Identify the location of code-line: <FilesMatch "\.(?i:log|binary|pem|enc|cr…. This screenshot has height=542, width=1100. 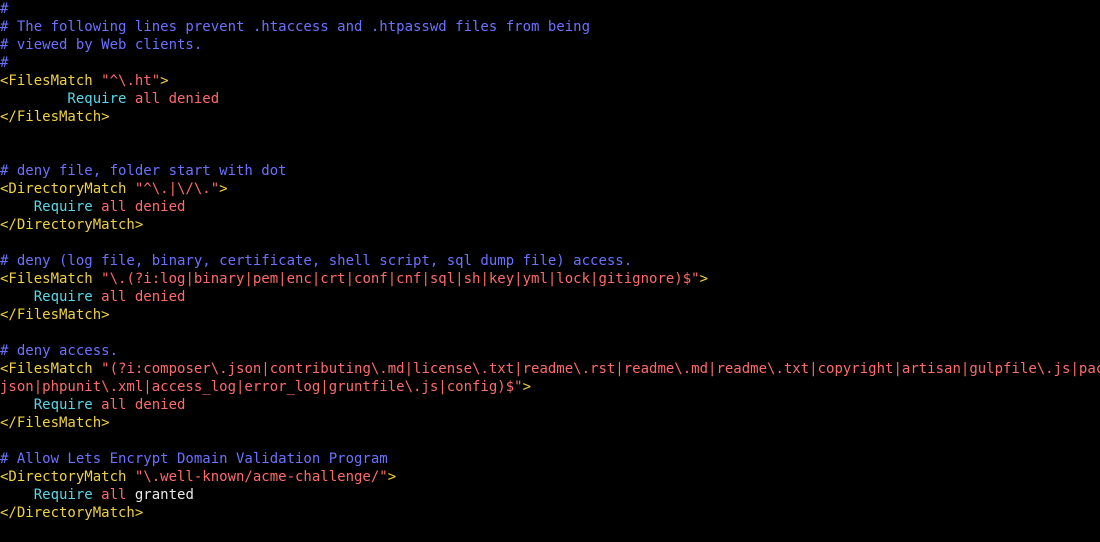
(550, 279).